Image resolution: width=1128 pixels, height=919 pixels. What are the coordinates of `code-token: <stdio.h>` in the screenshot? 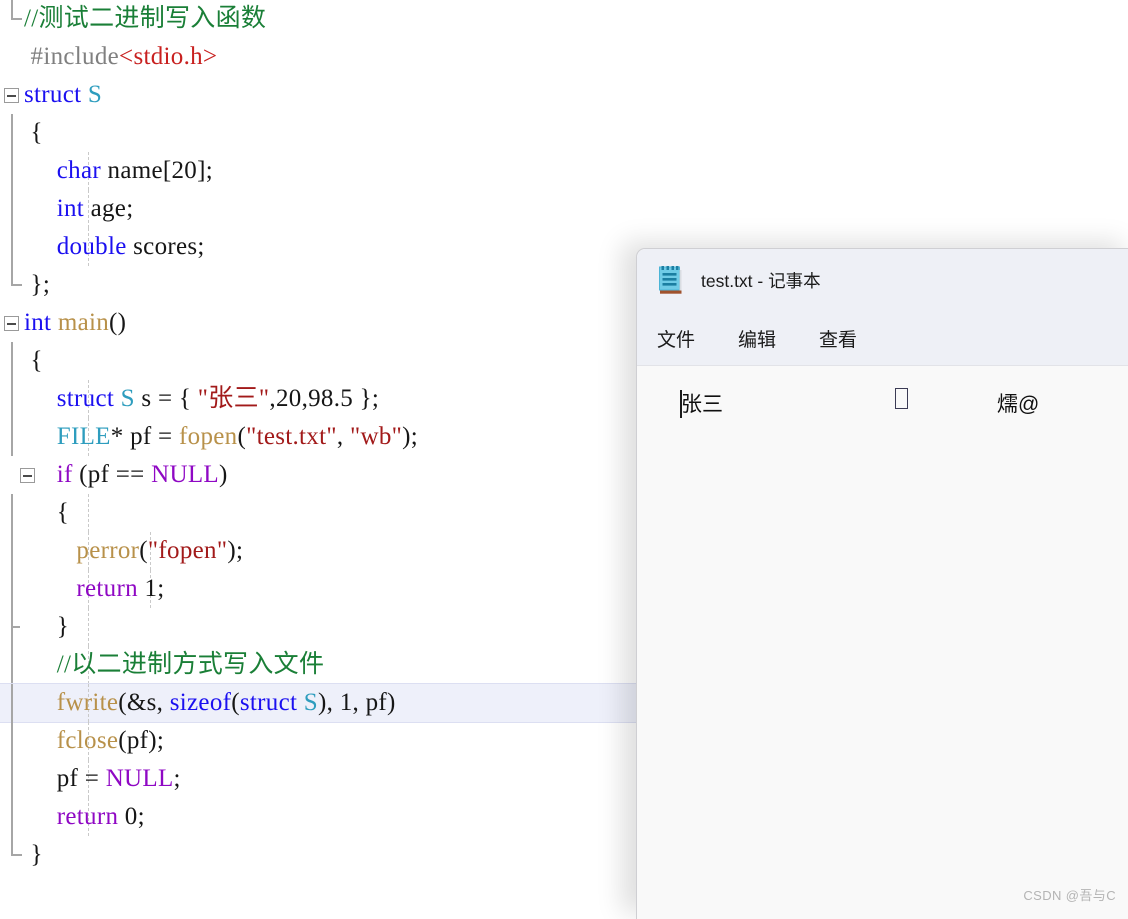 It's located at (168, 56).